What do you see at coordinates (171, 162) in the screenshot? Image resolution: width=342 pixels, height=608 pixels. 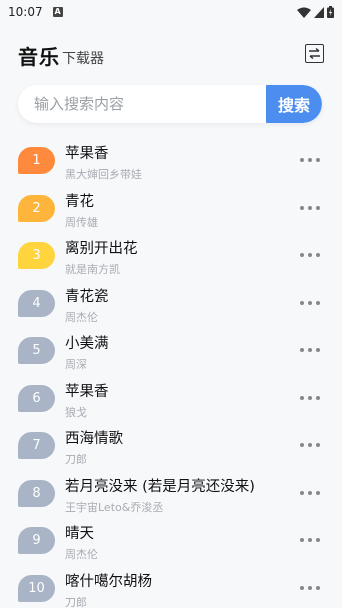 I see `song-row: 1 苹果香黑大婶回乡带娃` at bounding box center [171, 162].